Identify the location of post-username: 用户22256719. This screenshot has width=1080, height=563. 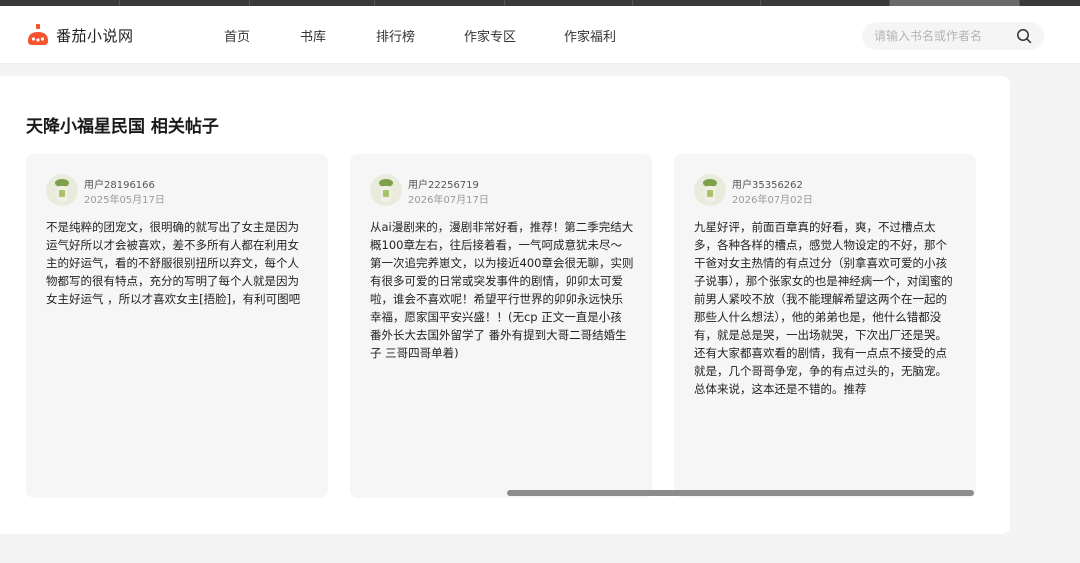
(443, 185).